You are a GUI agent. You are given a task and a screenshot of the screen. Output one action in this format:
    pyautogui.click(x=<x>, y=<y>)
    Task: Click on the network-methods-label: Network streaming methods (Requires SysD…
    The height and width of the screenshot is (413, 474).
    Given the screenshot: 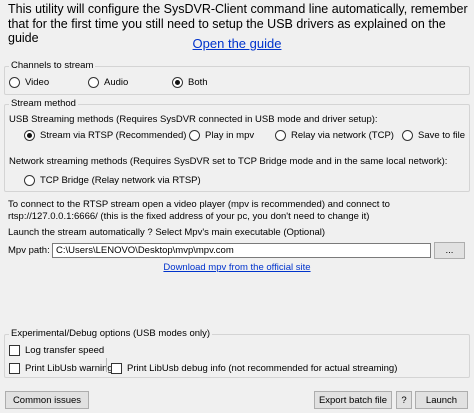 What is the action you would take?
    pyautogui.click(x=228, y=161)
    